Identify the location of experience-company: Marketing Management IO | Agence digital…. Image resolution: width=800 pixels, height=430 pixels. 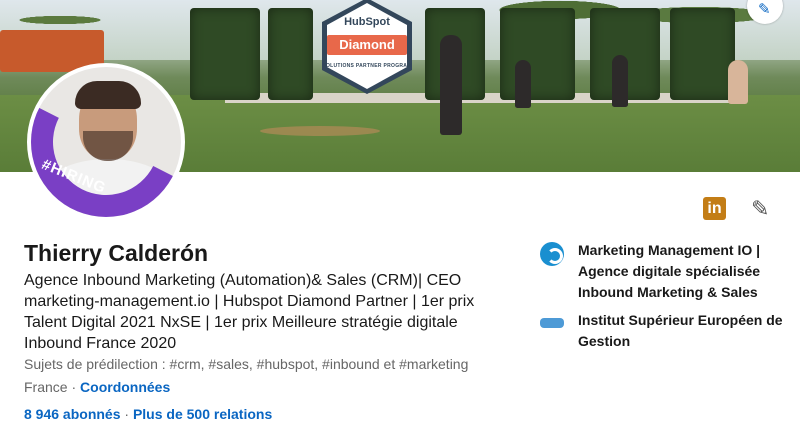
(669, 271).